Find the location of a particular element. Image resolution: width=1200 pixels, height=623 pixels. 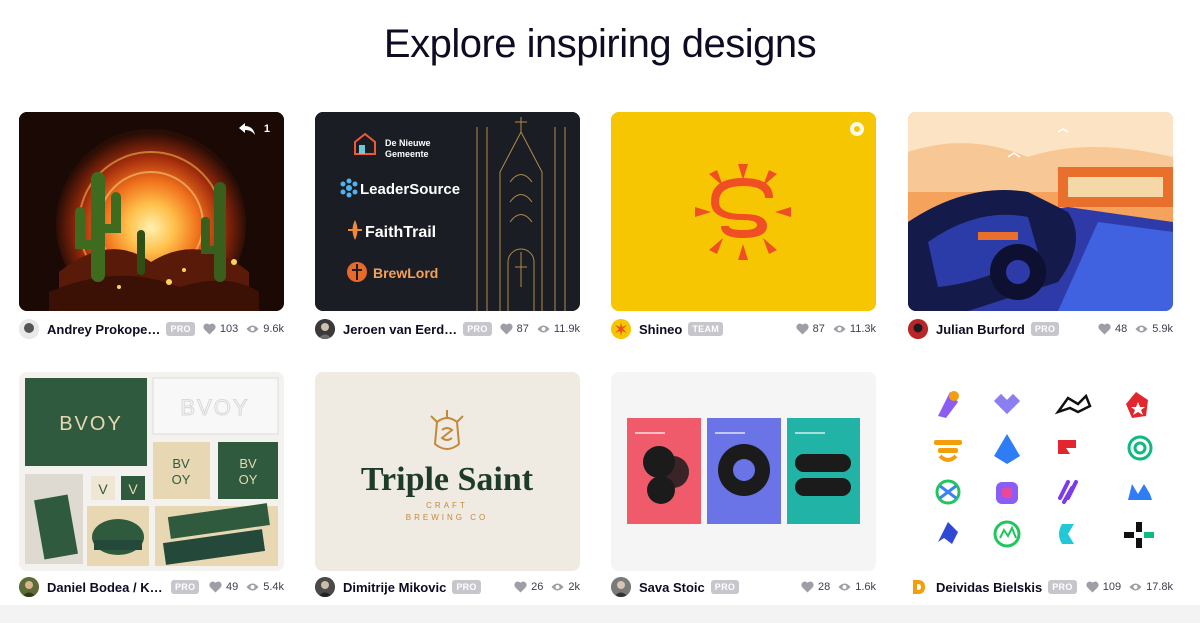

shot-card-triple-saint: Triple Saint CRAFT BREWING CO is located at coordinates (447, 471).